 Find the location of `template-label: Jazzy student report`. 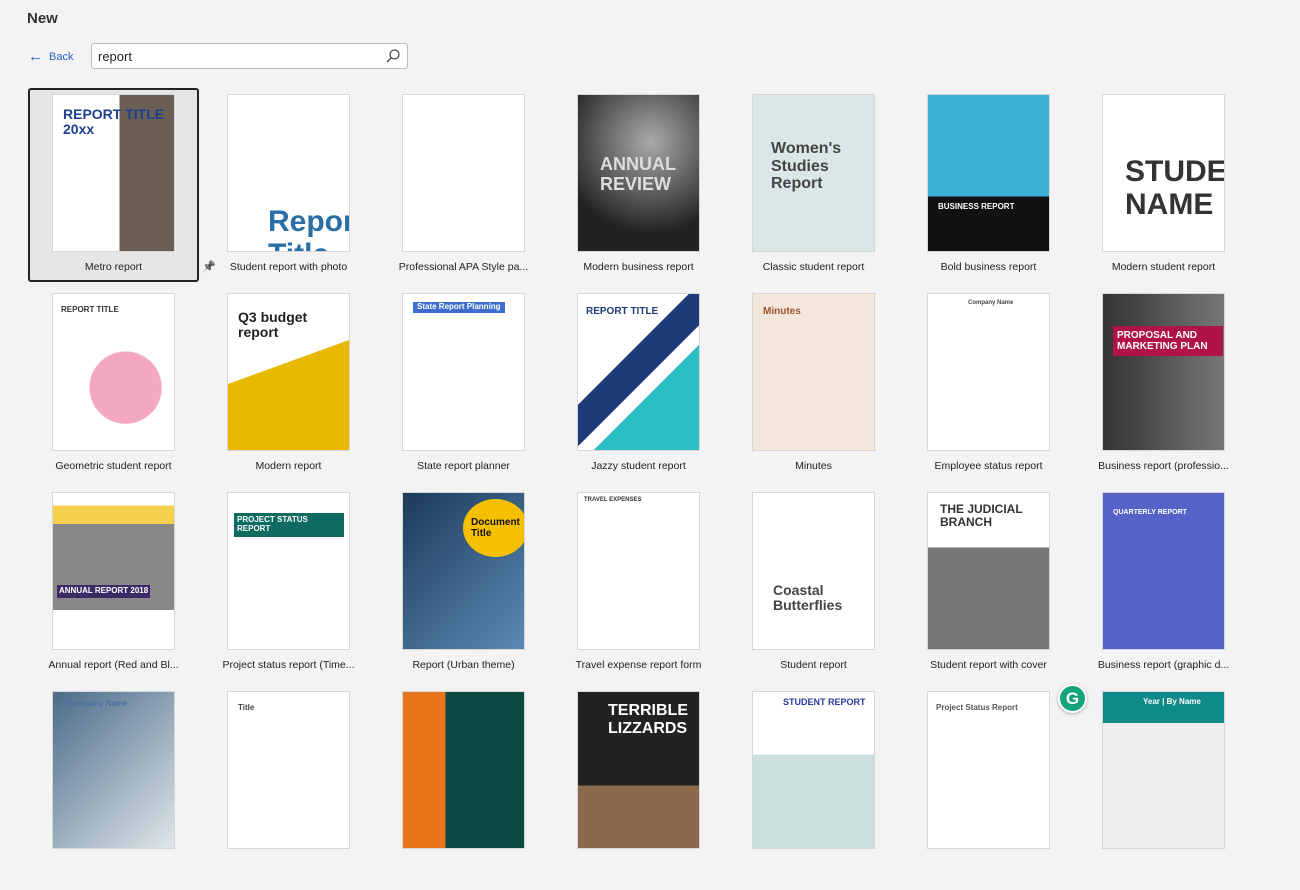

template-label: Jazzy student report is located at coordinates (638, 466).